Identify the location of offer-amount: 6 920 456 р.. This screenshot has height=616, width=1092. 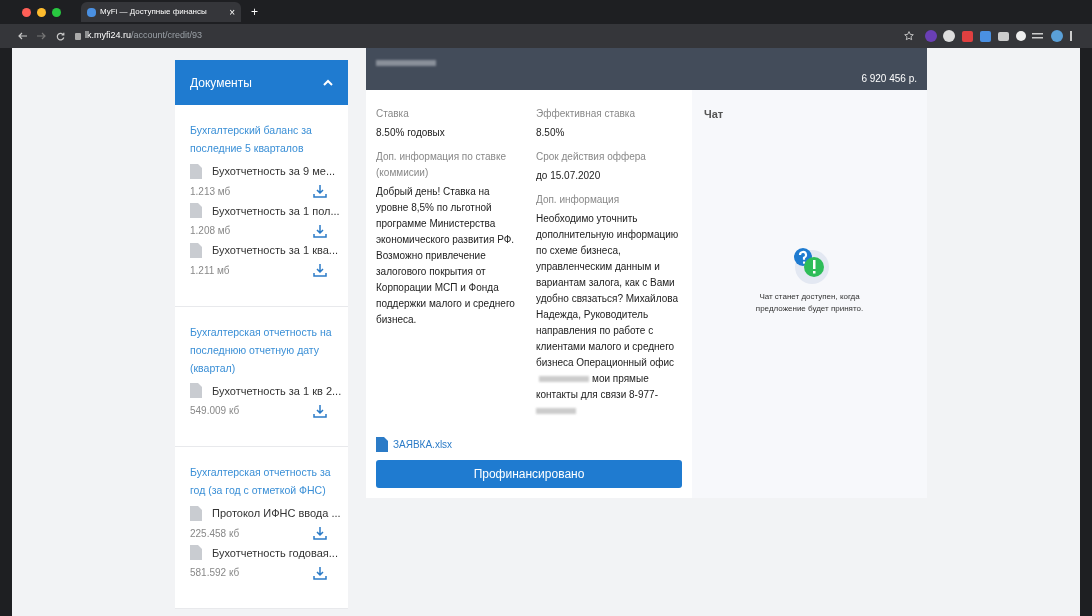
(889, 79).